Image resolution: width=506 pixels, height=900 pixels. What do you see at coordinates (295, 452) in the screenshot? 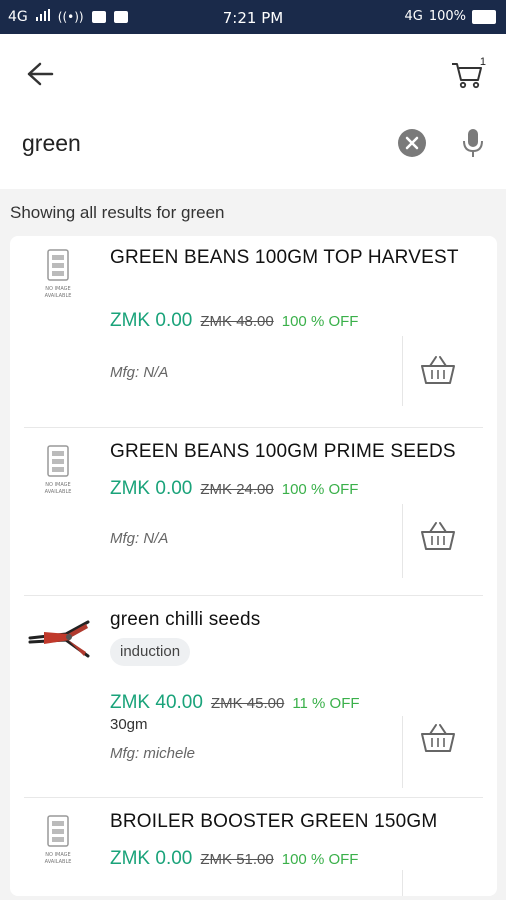
I see `product-name: GREEN BEANS 100GM PRIME SEEDS` at bounding box center [295, 452].